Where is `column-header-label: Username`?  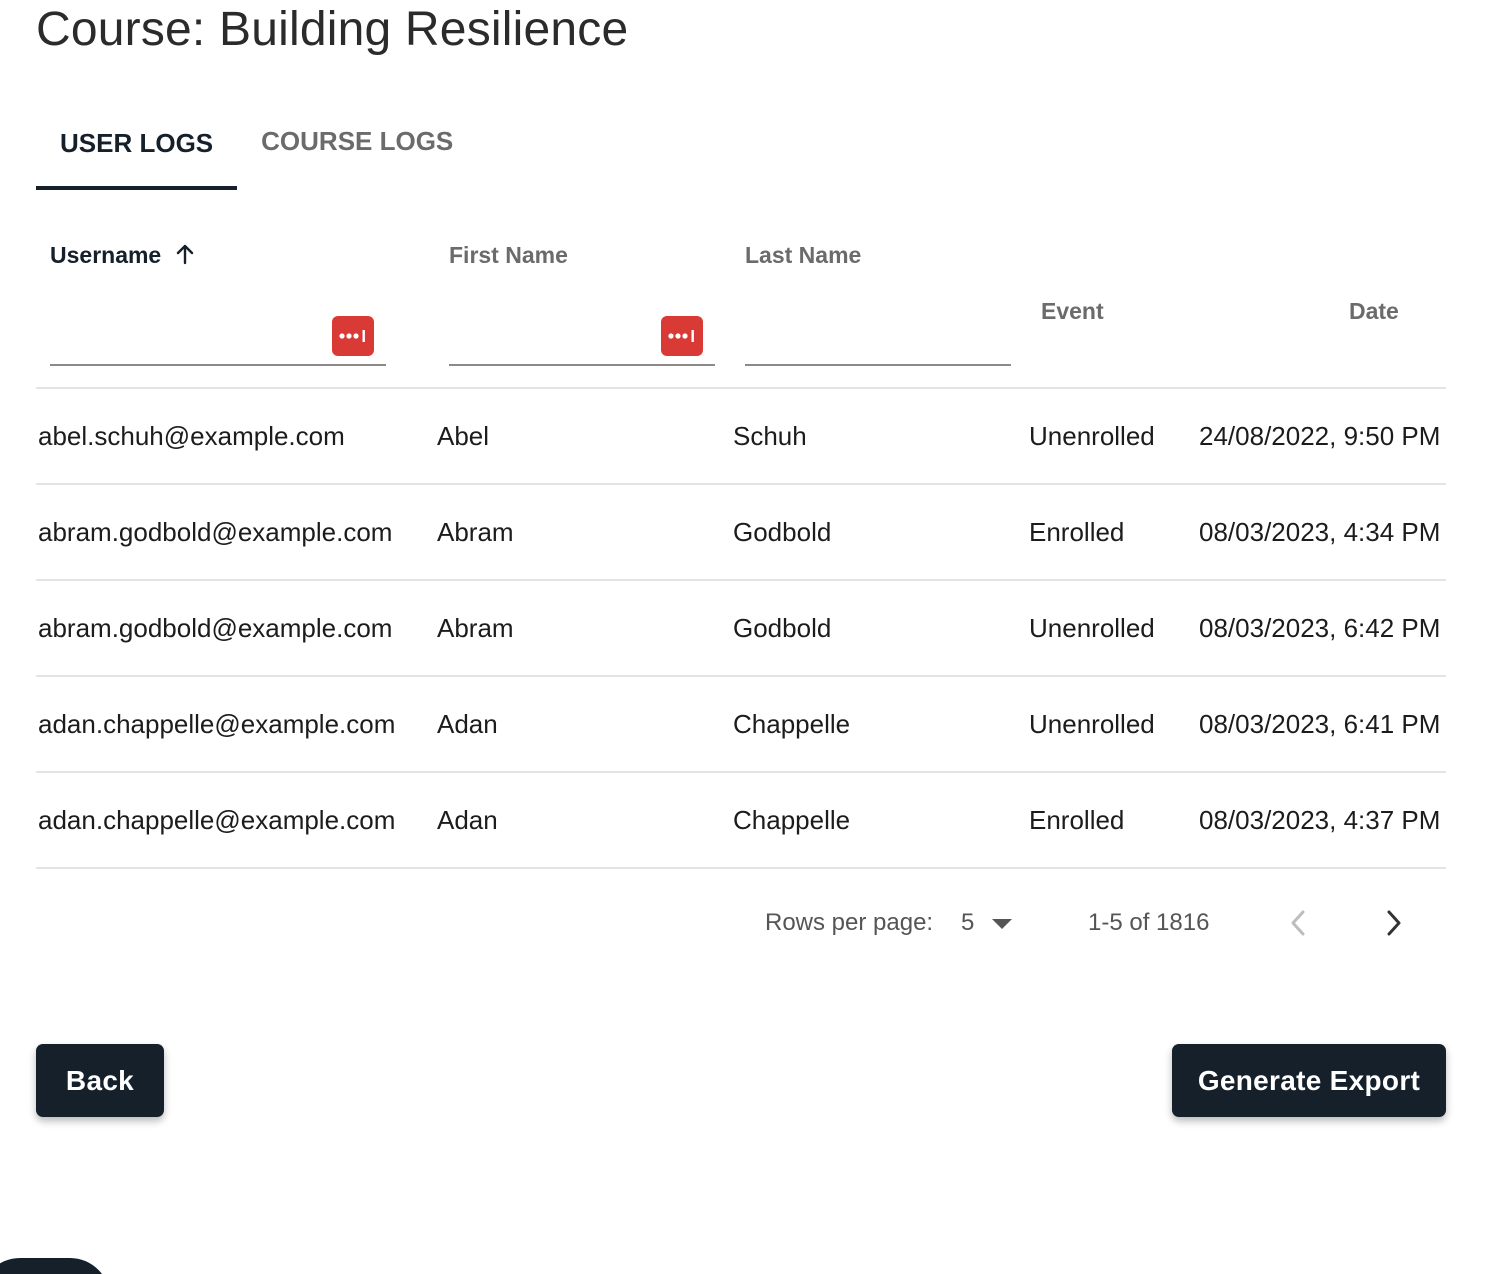
column-header-label: Username is located at coordinates (106, 255).